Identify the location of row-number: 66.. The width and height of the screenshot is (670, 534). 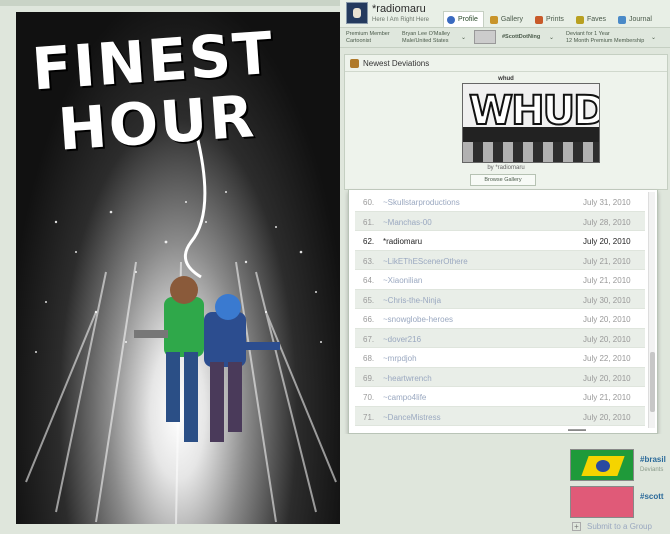
(369, 319).